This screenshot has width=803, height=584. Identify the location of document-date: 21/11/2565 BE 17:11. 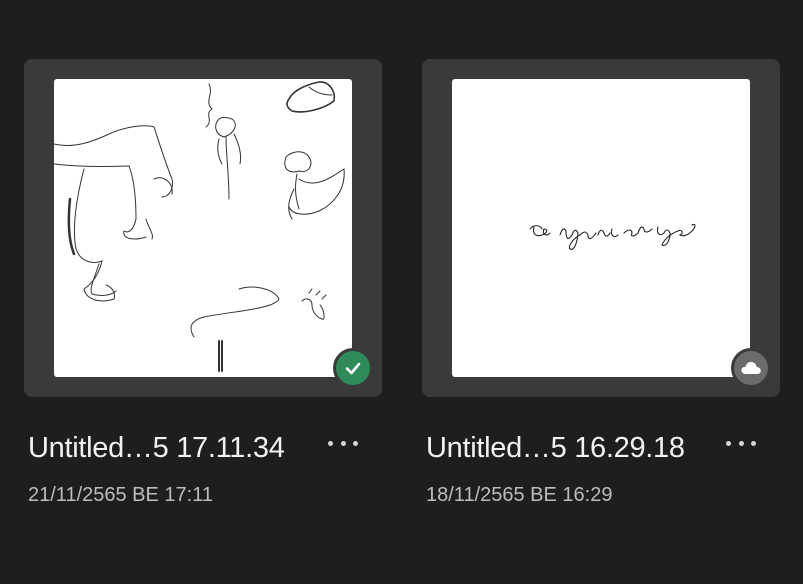
(120, 495).